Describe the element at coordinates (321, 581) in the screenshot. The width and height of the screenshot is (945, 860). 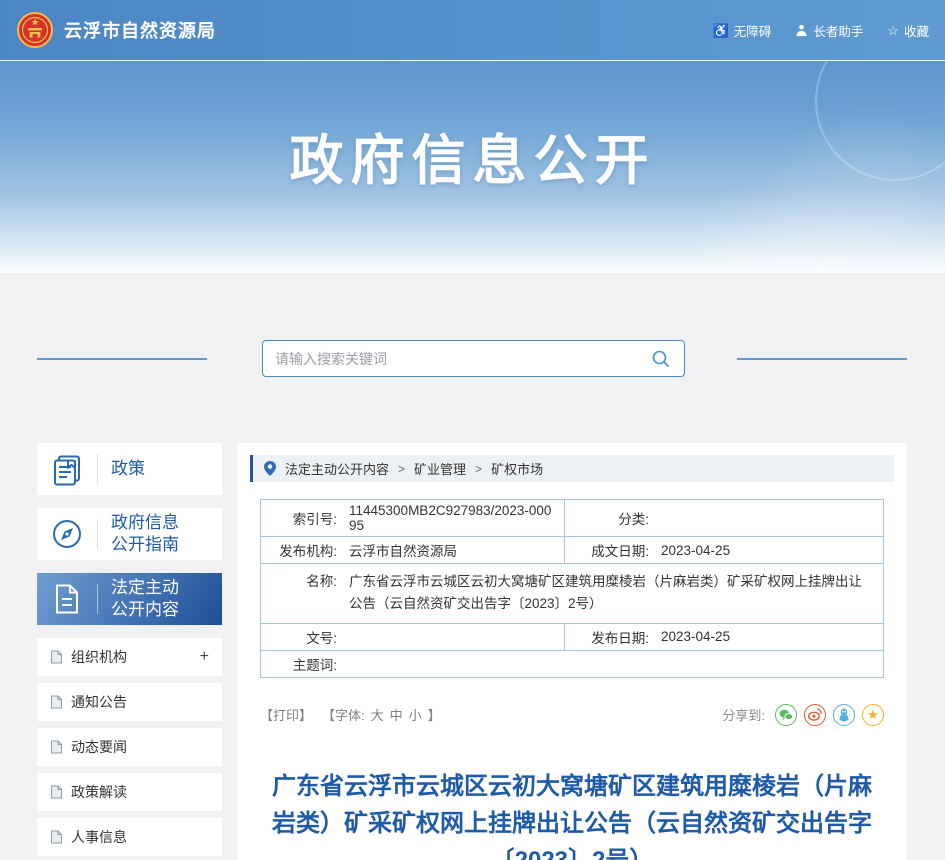
I see `document-name-label: 名称:` at that location.